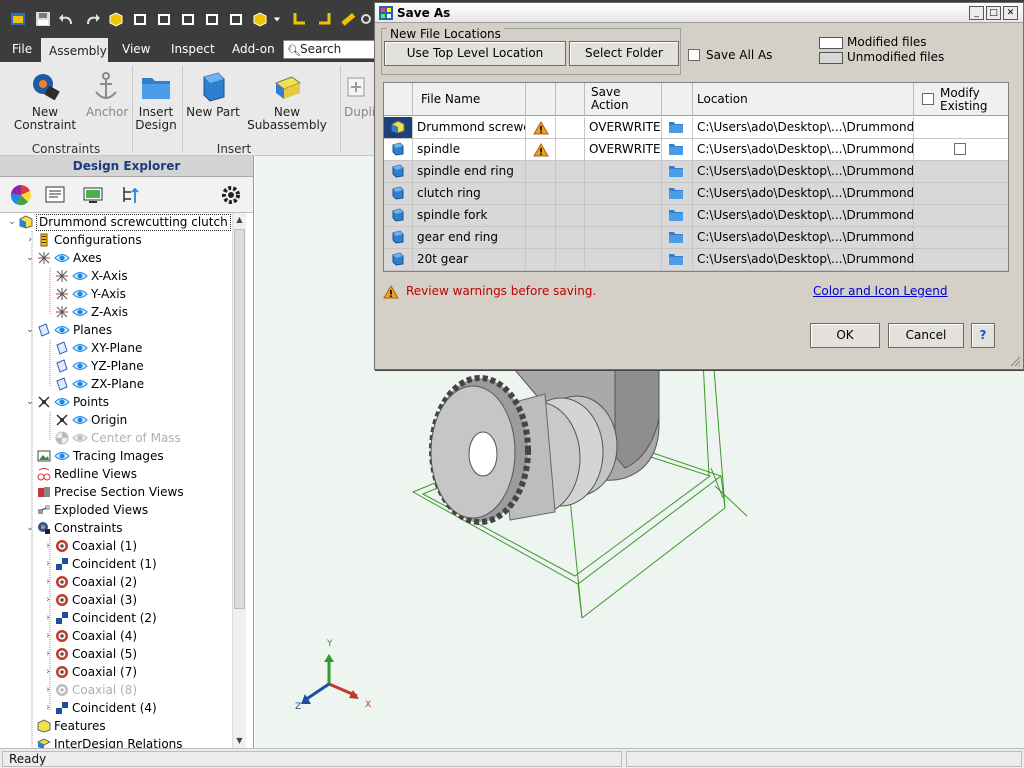  What do you see at coordinates (193, 50) in the screenshot?
I see `tab-inspect: Inspect` at bounding box center [193, 50].